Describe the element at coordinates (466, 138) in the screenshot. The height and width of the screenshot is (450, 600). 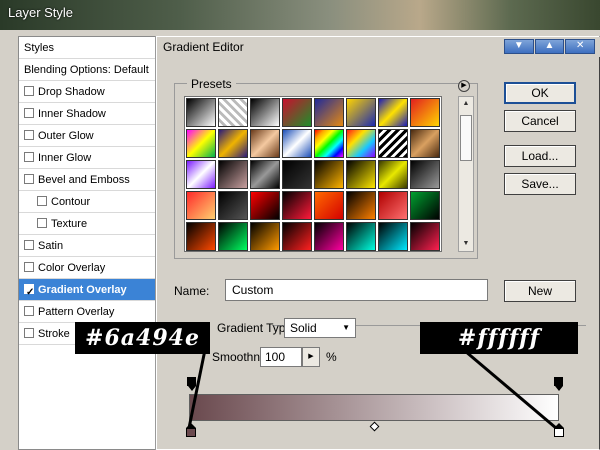
I see `scroll-thumb` at that location.